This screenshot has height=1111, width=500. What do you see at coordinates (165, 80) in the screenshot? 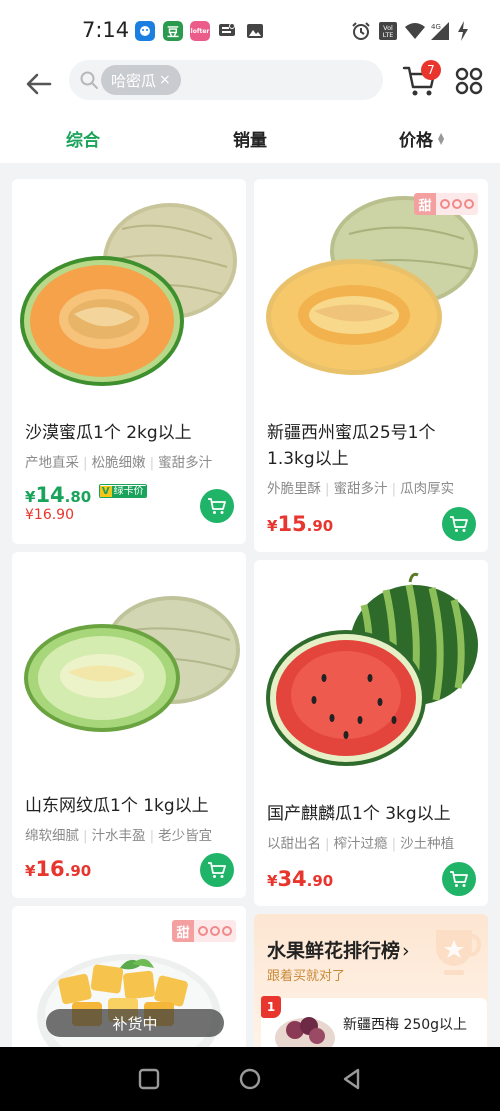
I see `clear-keyword-icon: ×` at bounding box center [165, 80].